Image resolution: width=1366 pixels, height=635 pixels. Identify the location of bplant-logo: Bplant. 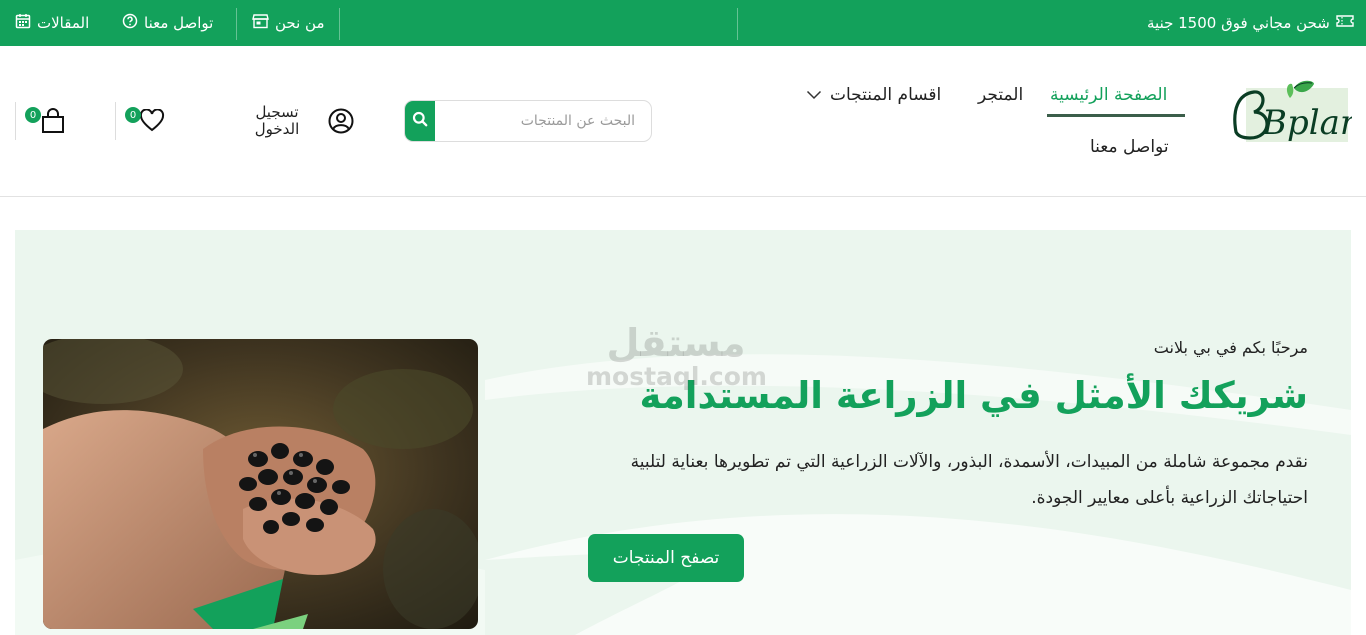
(1297, 111).